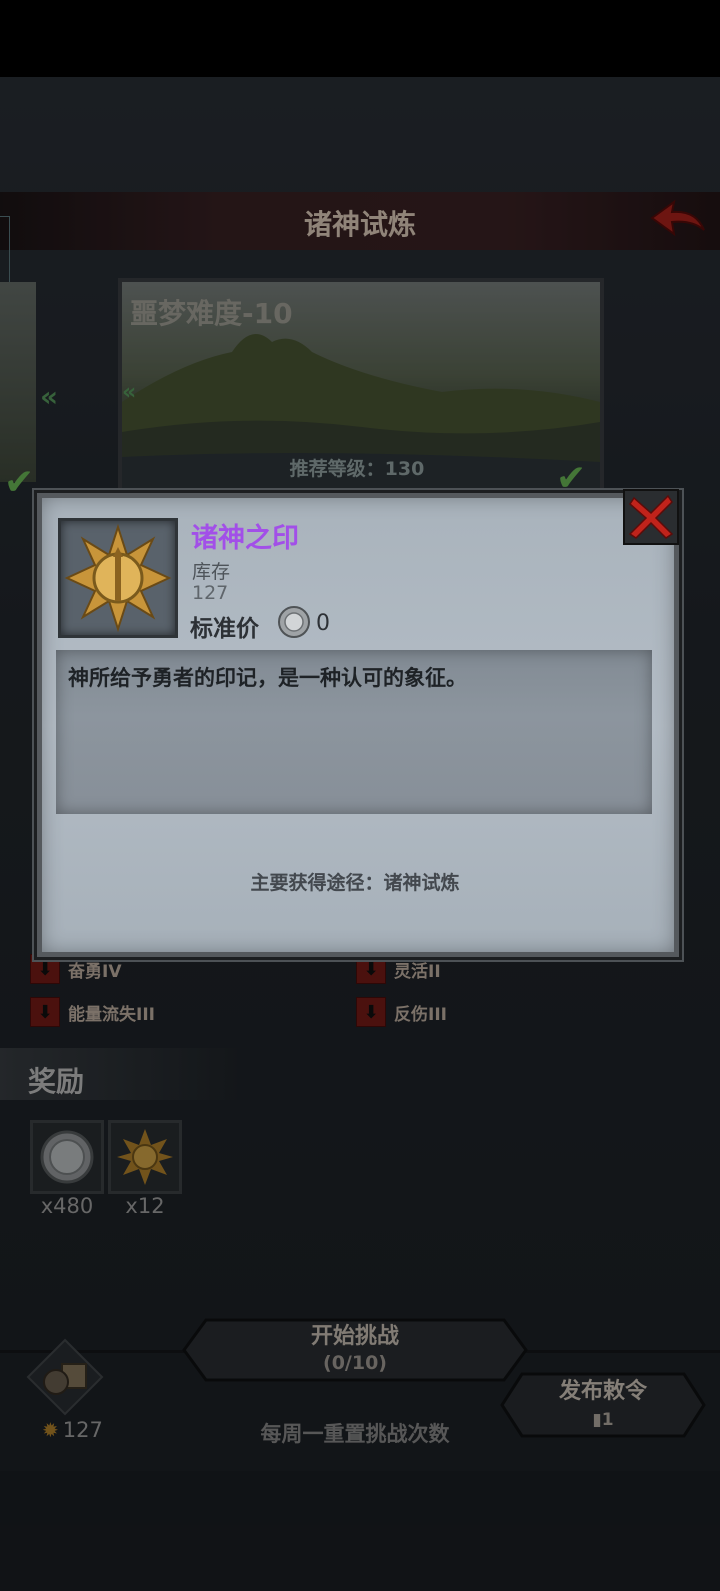  What do you see at coordinates (294, 622) in the screenshot?
I see `silver-coin-icon` at bounding box center [294, 622].